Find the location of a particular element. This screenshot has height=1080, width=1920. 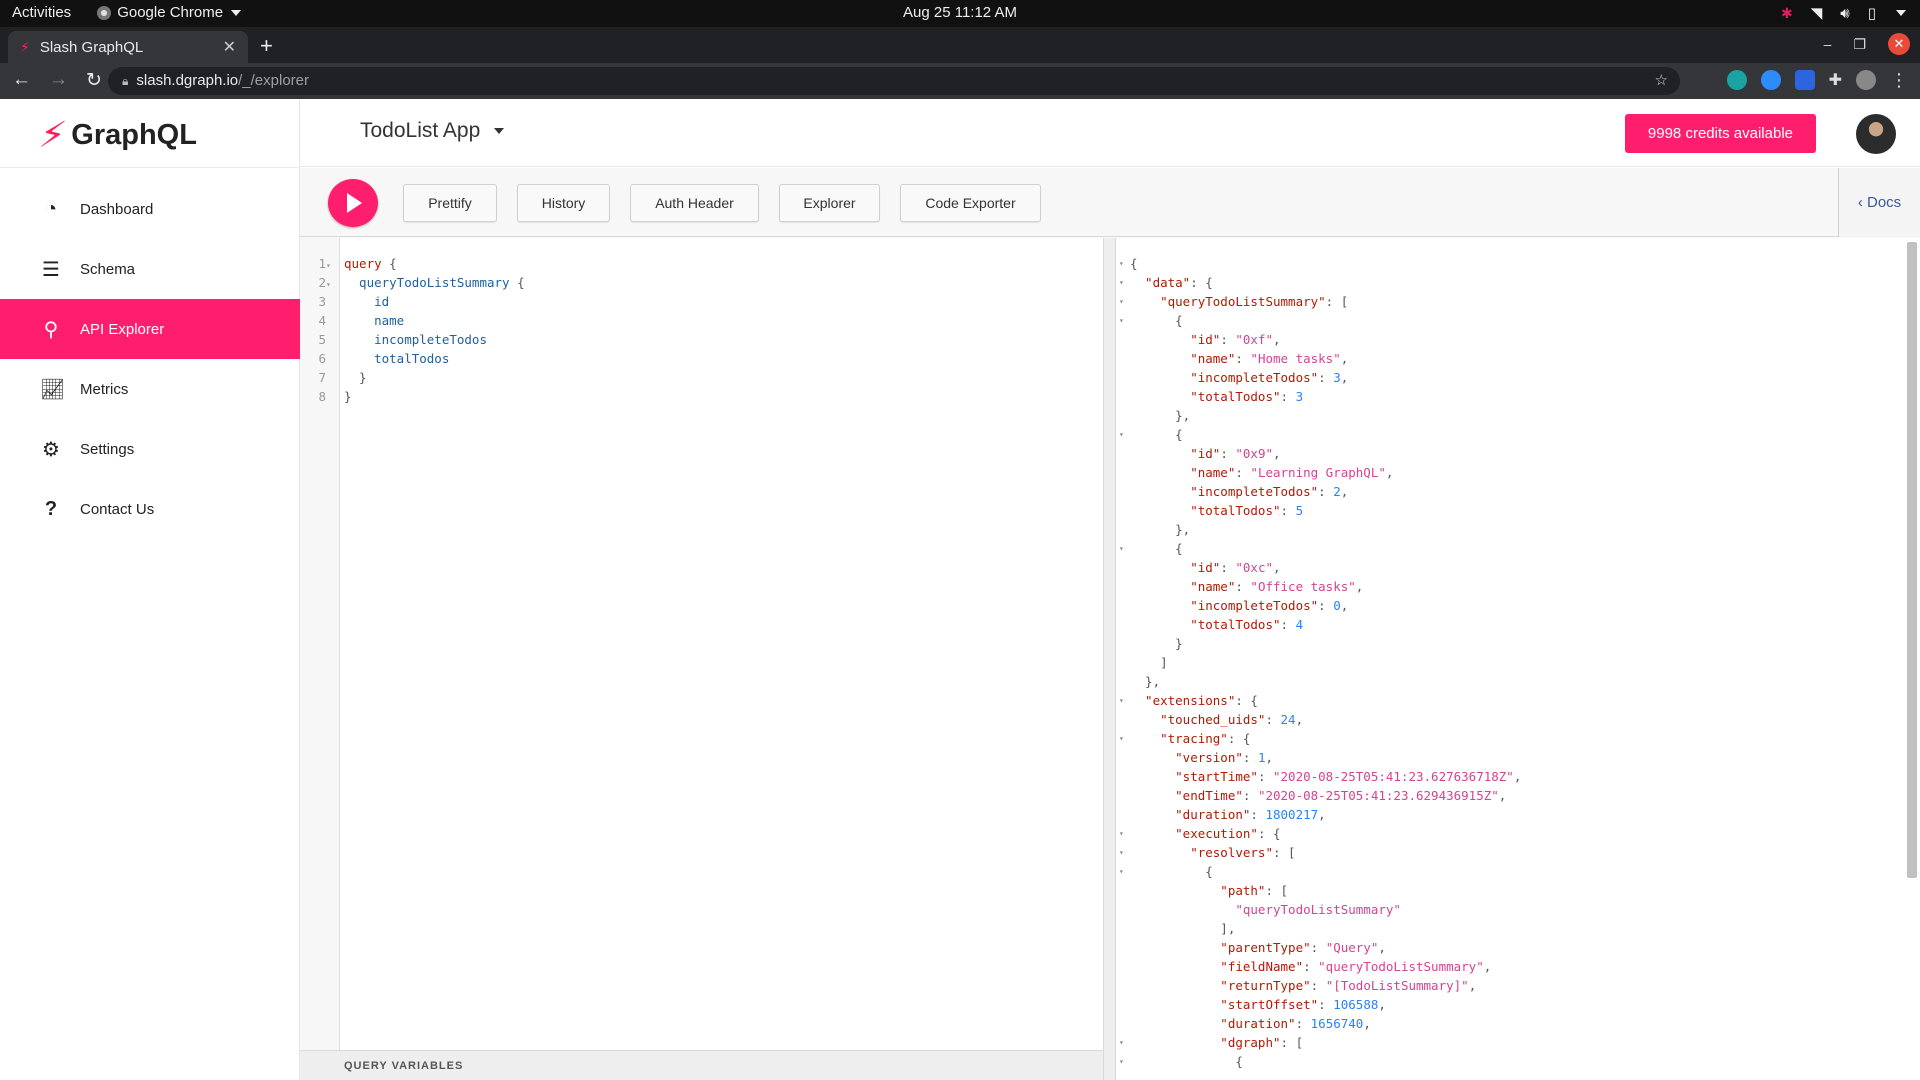

tab-close-icon: ✕ is located at coordinates (229, 47).